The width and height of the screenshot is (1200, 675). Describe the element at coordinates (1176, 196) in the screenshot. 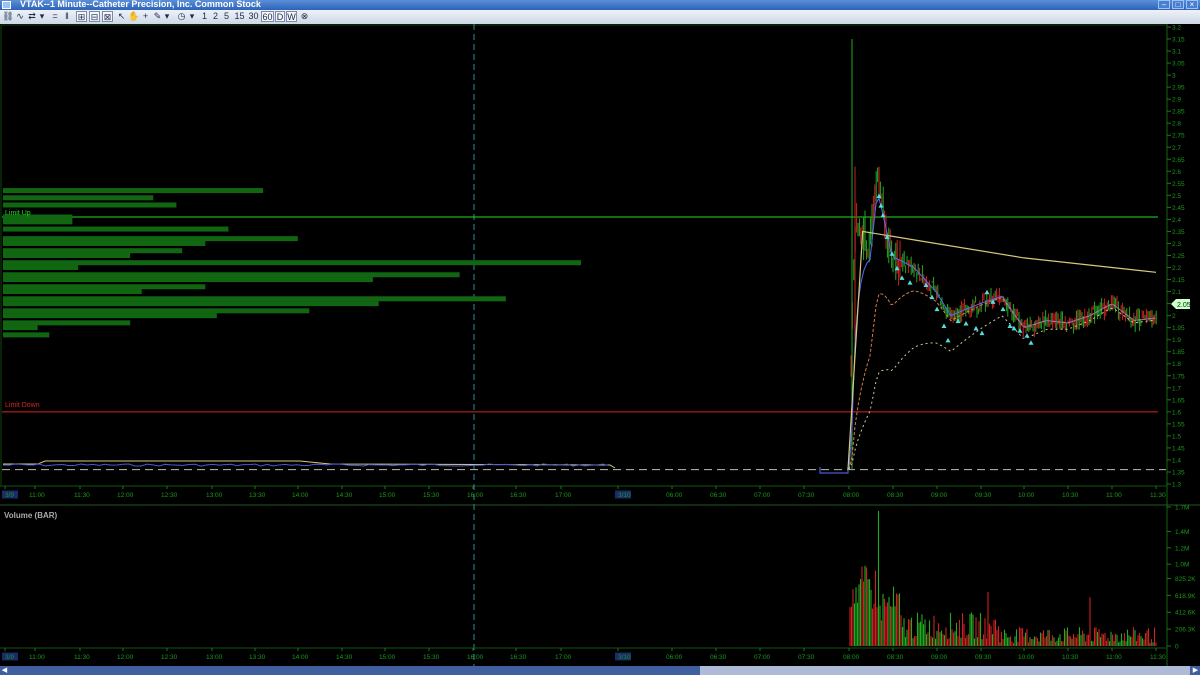

I see `y-tick-label: 2.5` at that location.